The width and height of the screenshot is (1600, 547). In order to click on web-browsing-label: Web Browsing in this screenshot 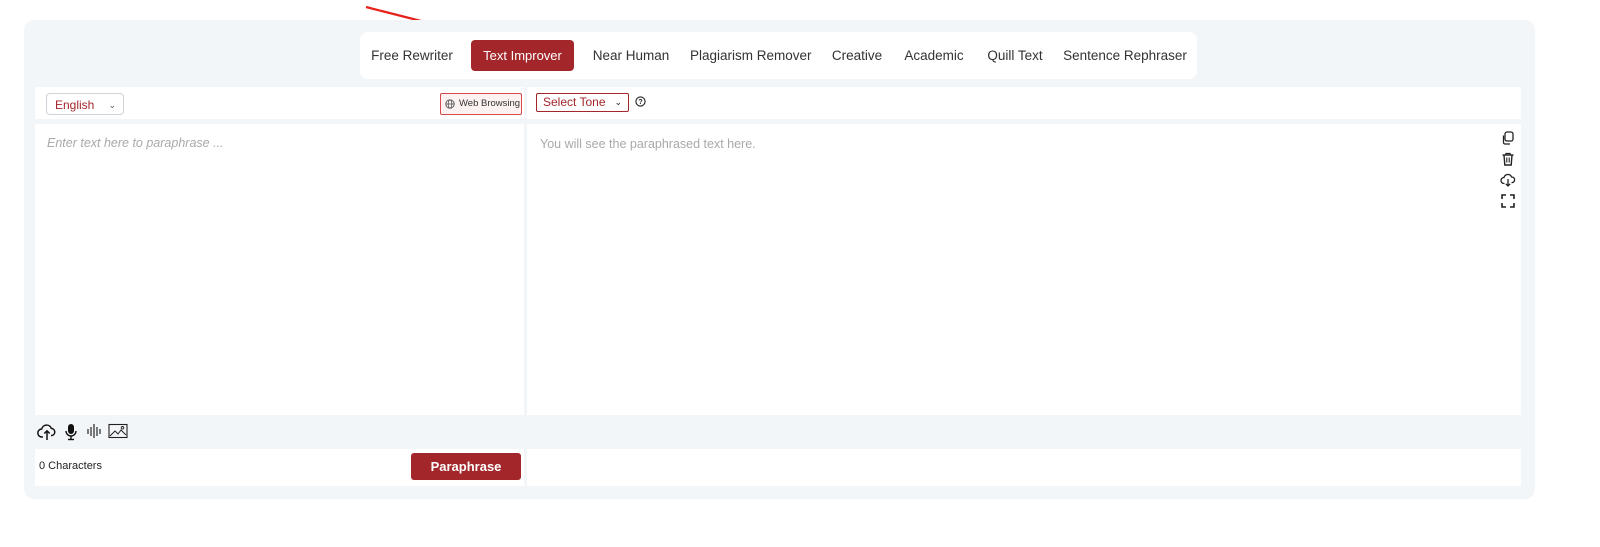, I will do `click(490, 103)`.